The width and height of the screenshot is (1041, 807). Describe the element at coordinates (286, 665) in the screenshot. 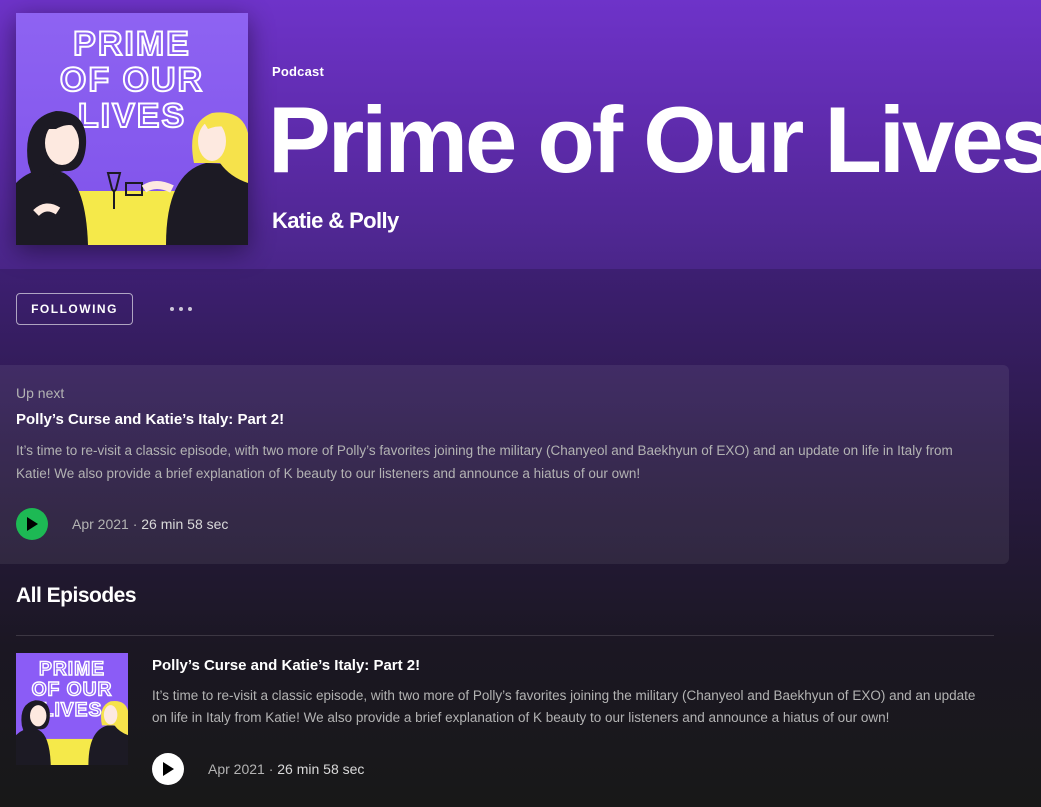

I see `episode-title: Polly’s Curse and Katie’s Italy: Part 2!` at that location.